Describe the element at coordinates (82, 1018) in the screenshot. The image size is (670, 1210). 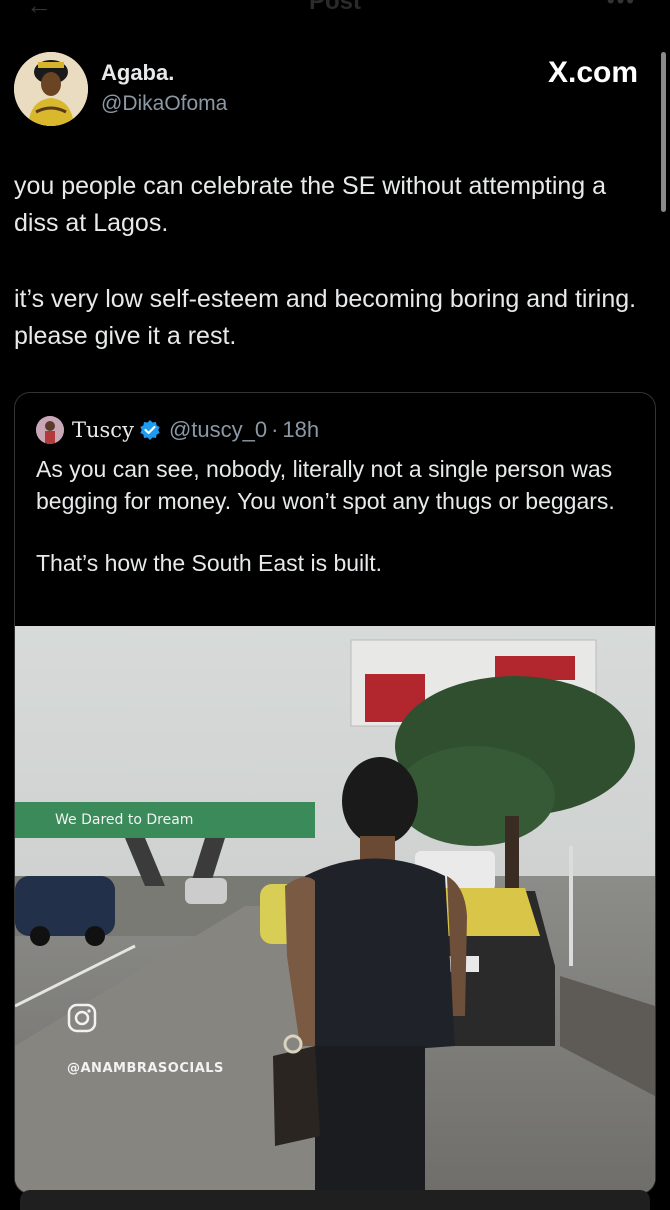
I see `instagram-icon` at that location.